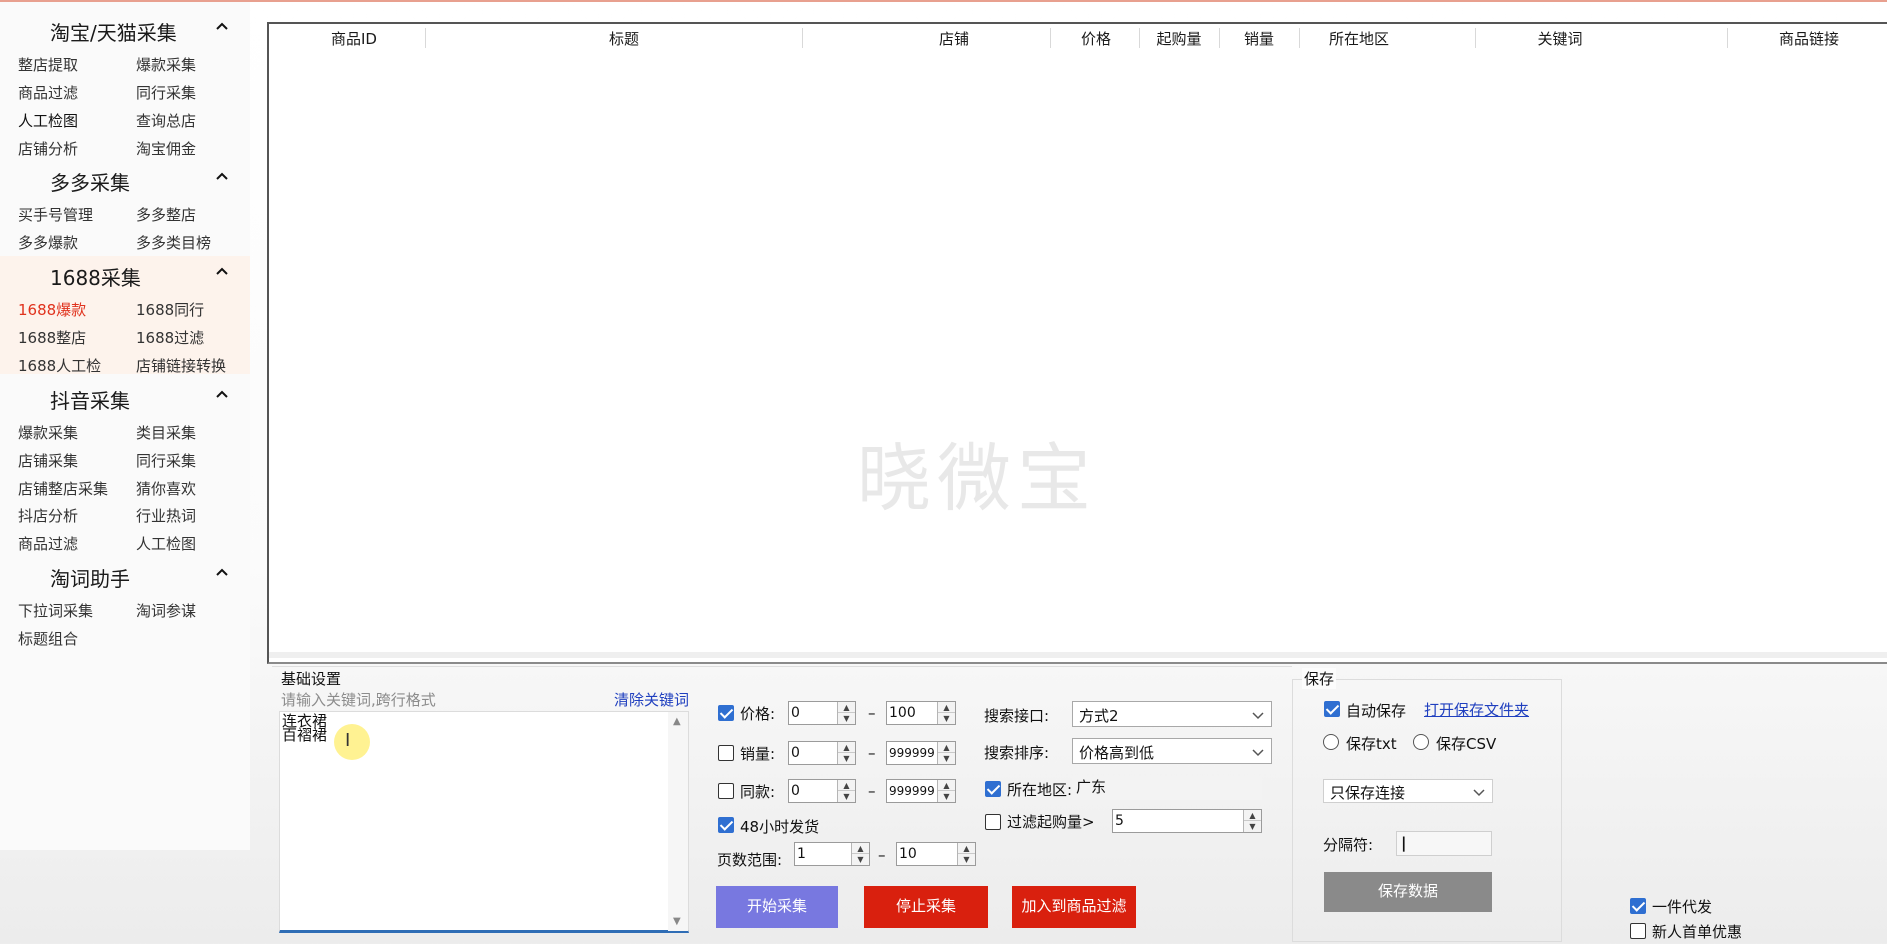 The image size is (1887, 944). Describe the element at coordinates (726, 713) in the screenshot. I see `price-checkbox` at that location.